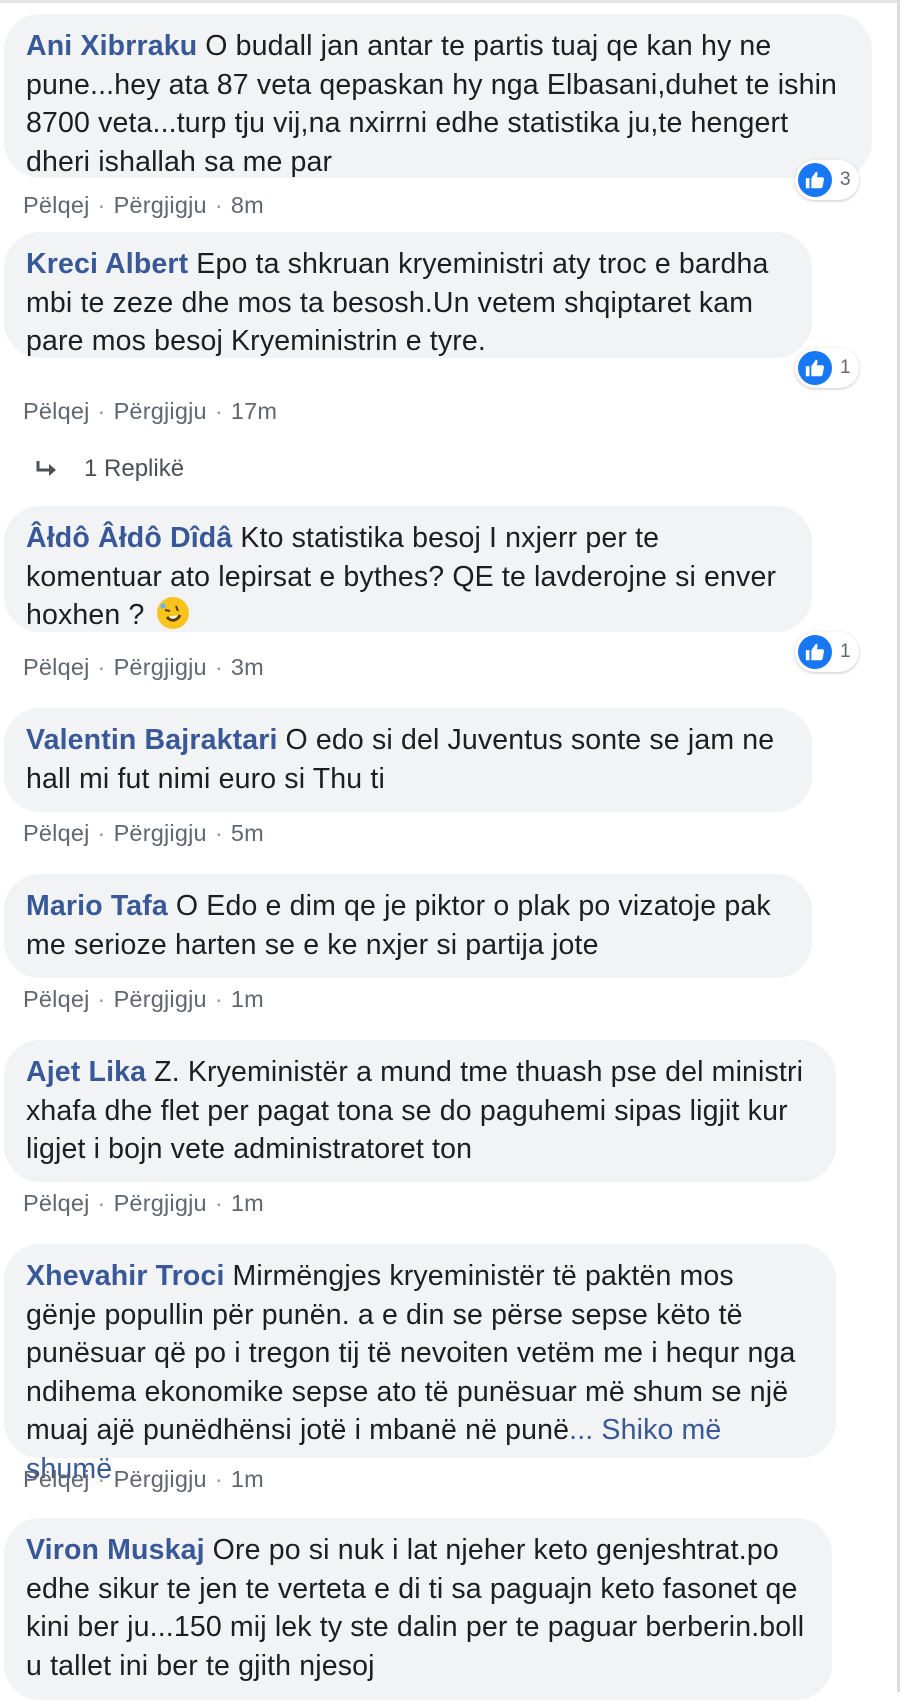 Image resolution: width=900 pixels, height=1700 pixels. I want to click on view-replies: 1 Replikë, so click(109, 469).